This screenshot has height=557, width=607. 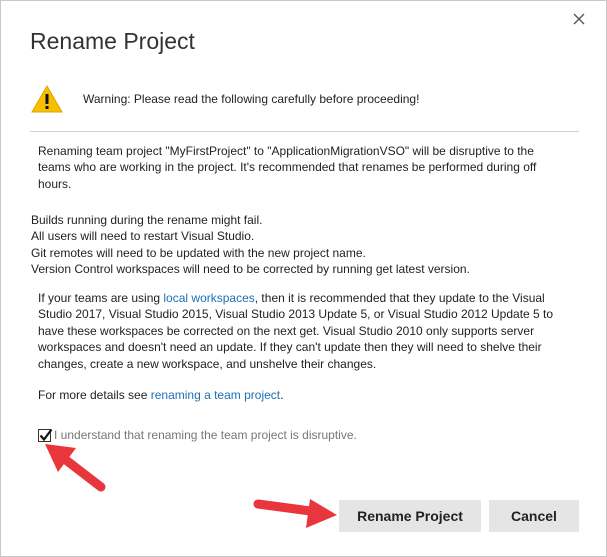 I want to click on warning-triangle-icon, so click(x=47, y=98).